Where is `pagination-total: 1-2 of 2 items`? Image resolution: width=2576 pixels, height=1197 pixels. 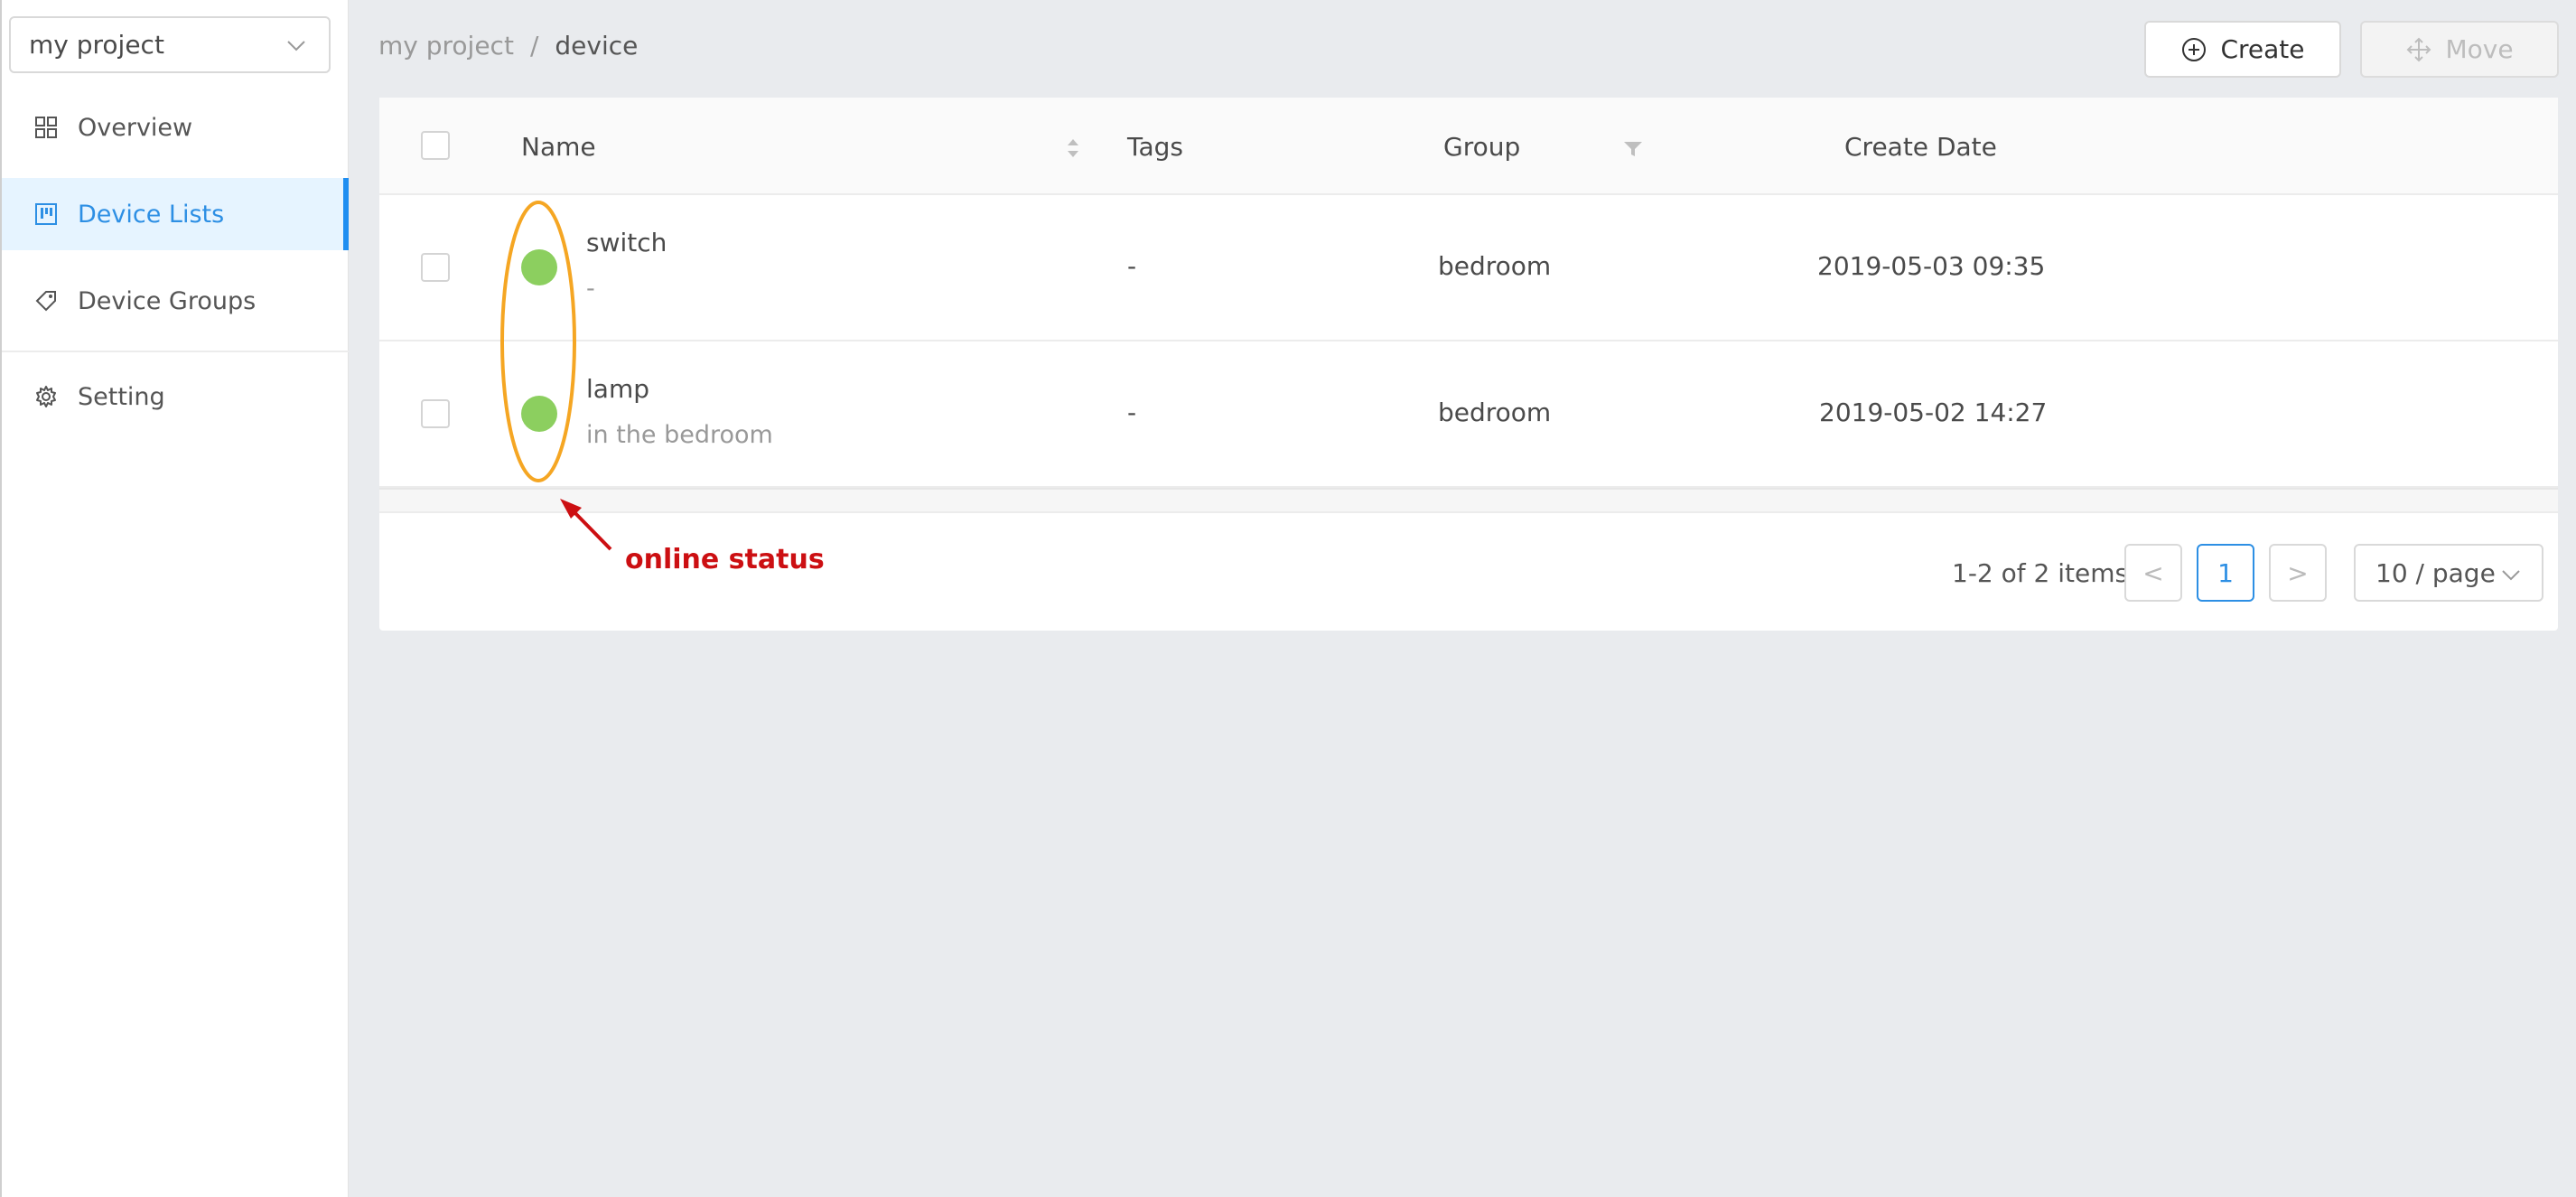 pagination-total: 1-2 of 2 items is located at coordinates (2040, 573).